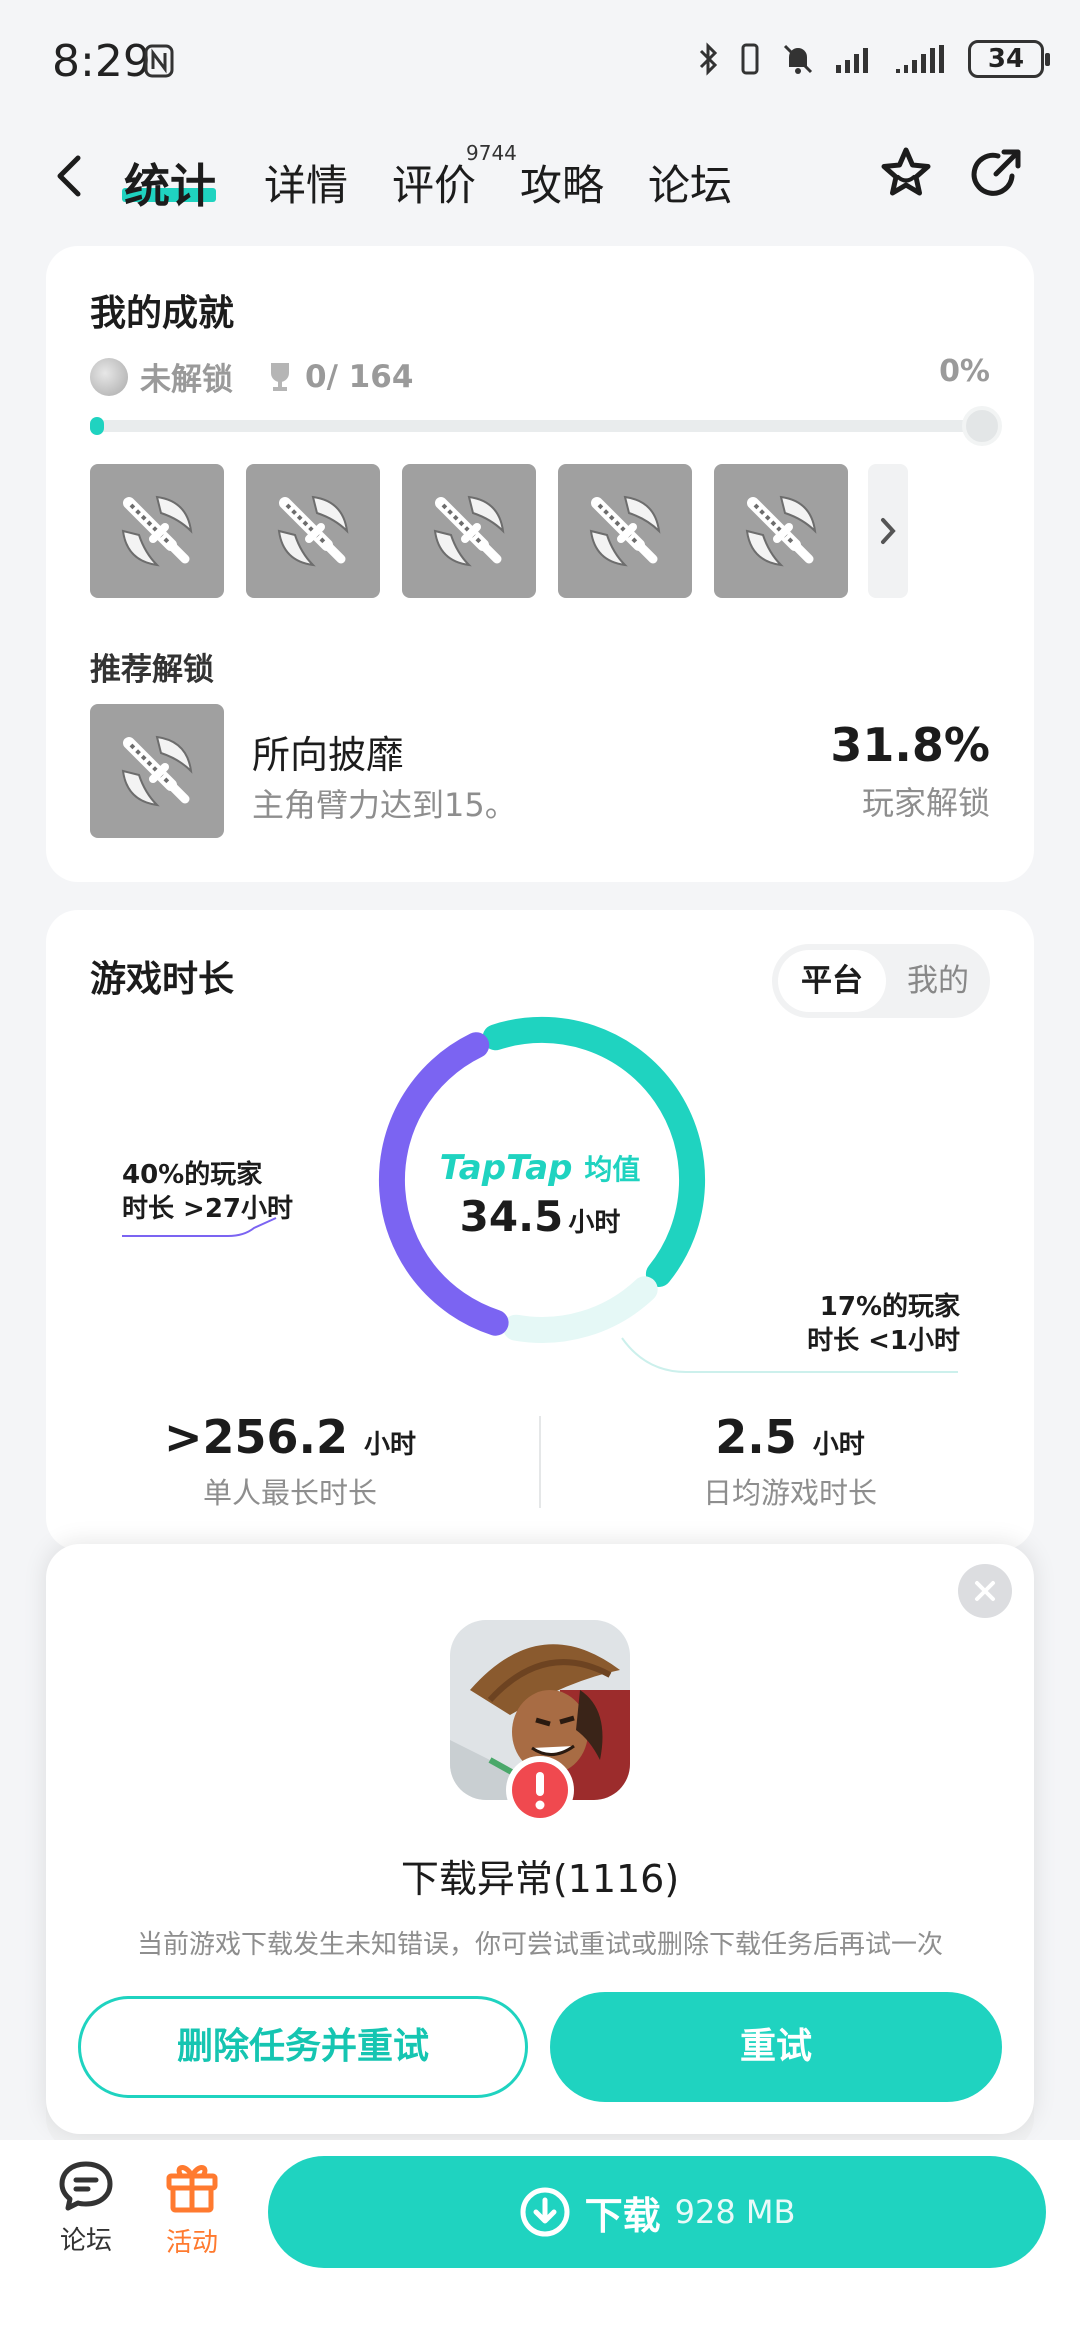  I want to click on signal-icon, so click(852, 60).